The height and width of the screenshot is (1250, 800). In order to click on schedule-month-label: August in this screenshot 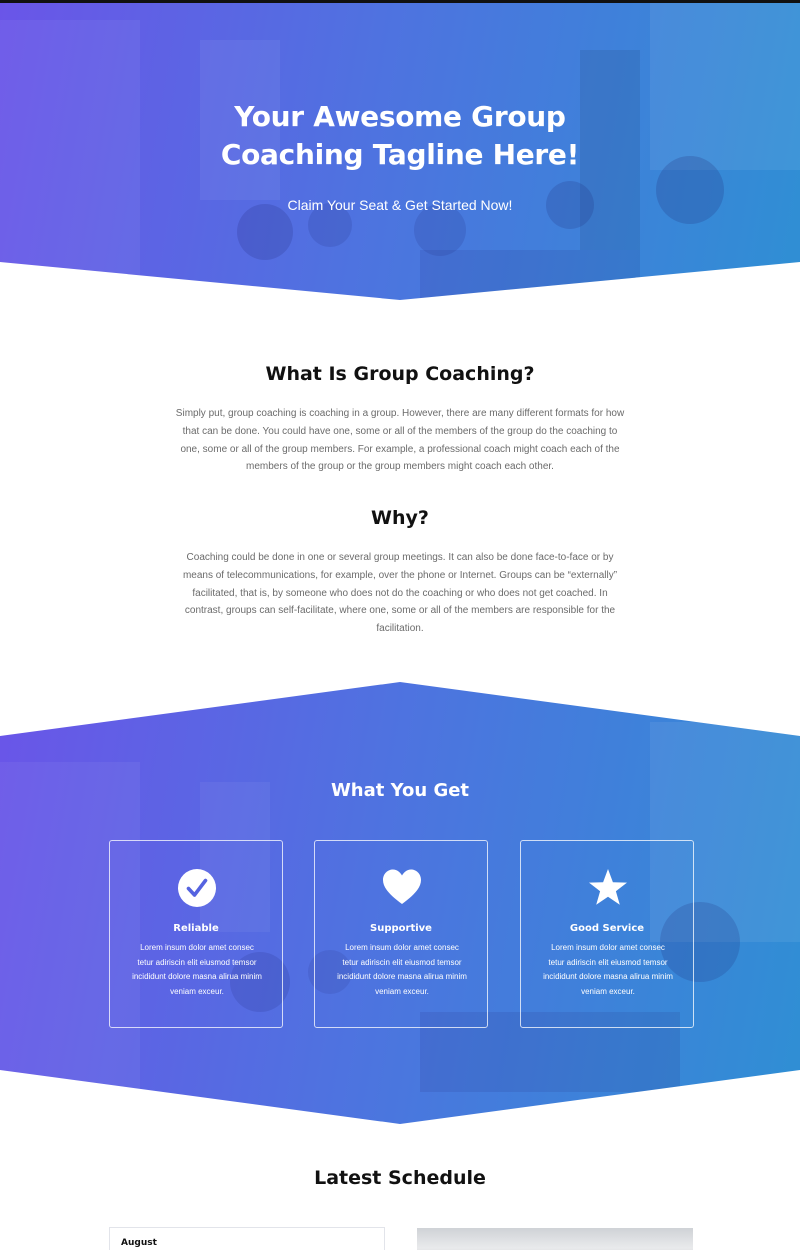, I will do `click(139, 1243)`.